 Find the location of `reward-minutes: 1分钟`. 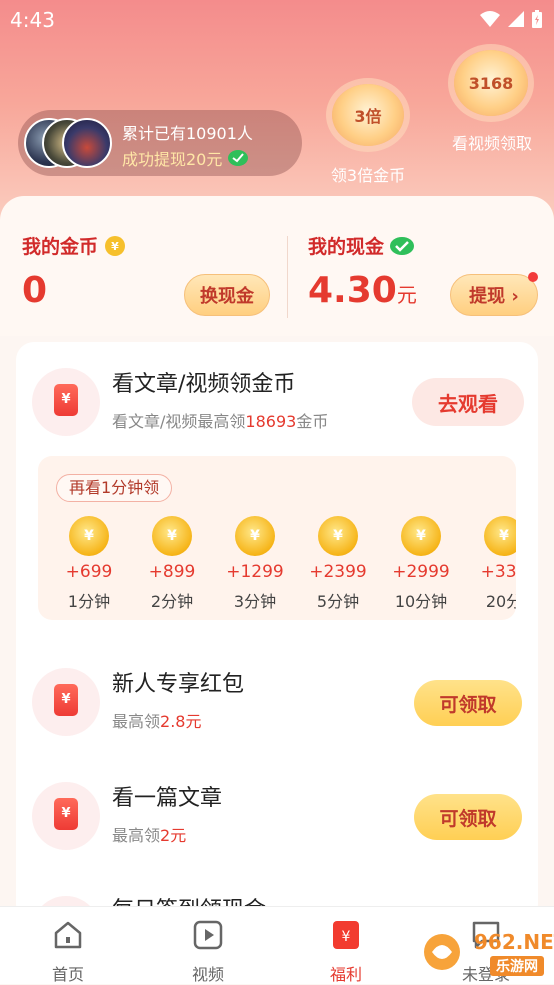

reward-minutes: 1分钟 is located at coordinates (89, 601).